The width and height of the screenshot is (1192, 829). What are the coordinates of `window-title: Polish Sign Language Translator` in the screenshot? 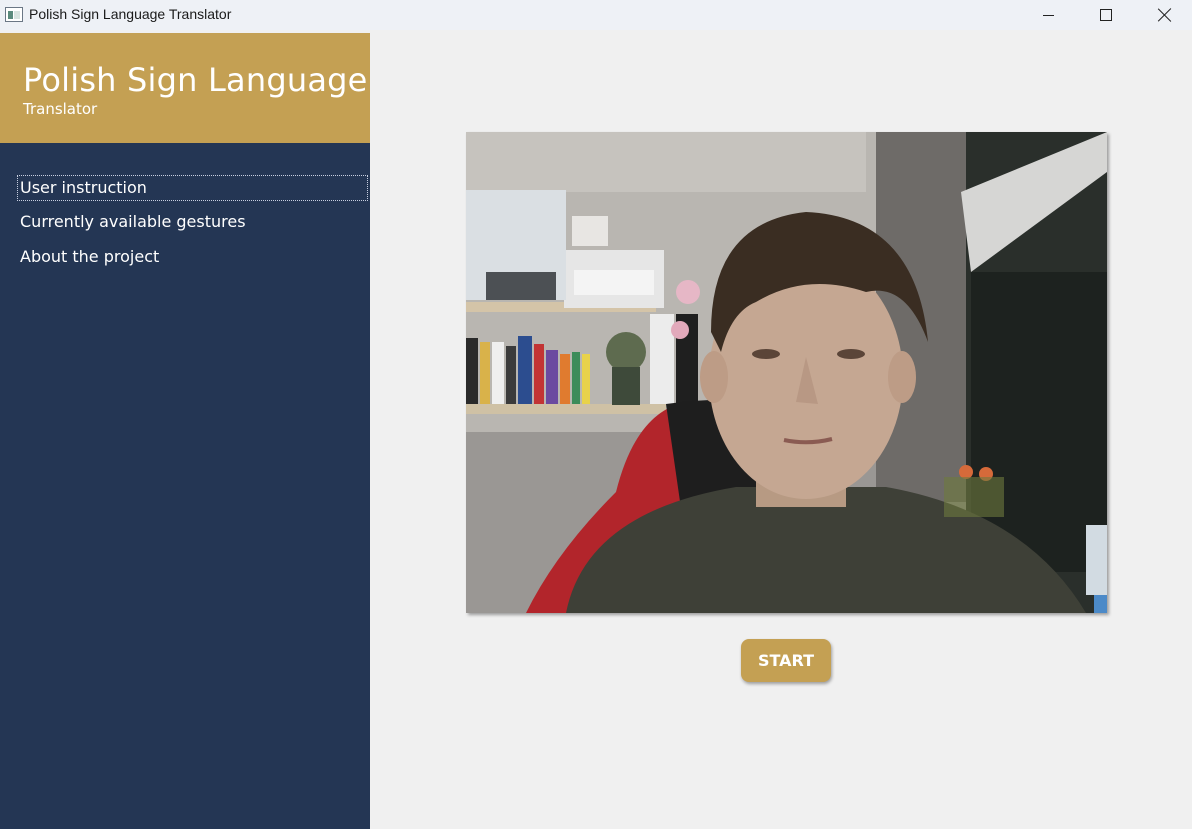 It's located at (130, 14).